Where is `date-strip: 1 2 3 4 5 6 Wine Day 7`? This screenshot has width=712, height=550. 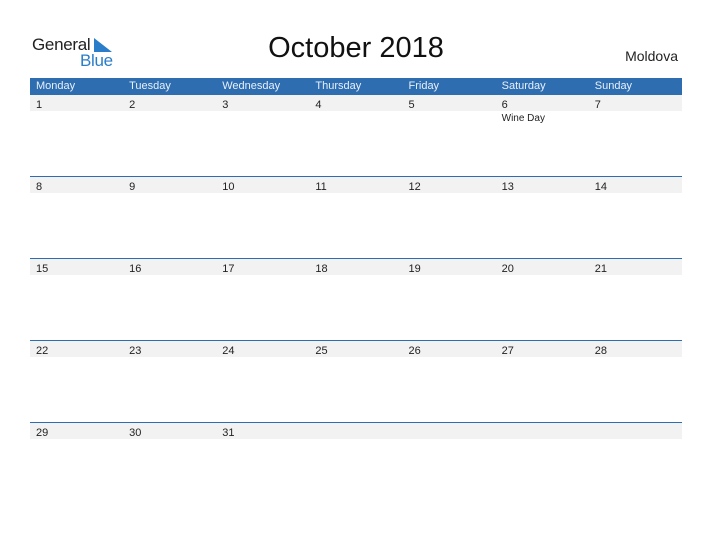
date-strip: 1 2 3 4 5 6 Wine Day 7 is located at coordinates (356, 109).